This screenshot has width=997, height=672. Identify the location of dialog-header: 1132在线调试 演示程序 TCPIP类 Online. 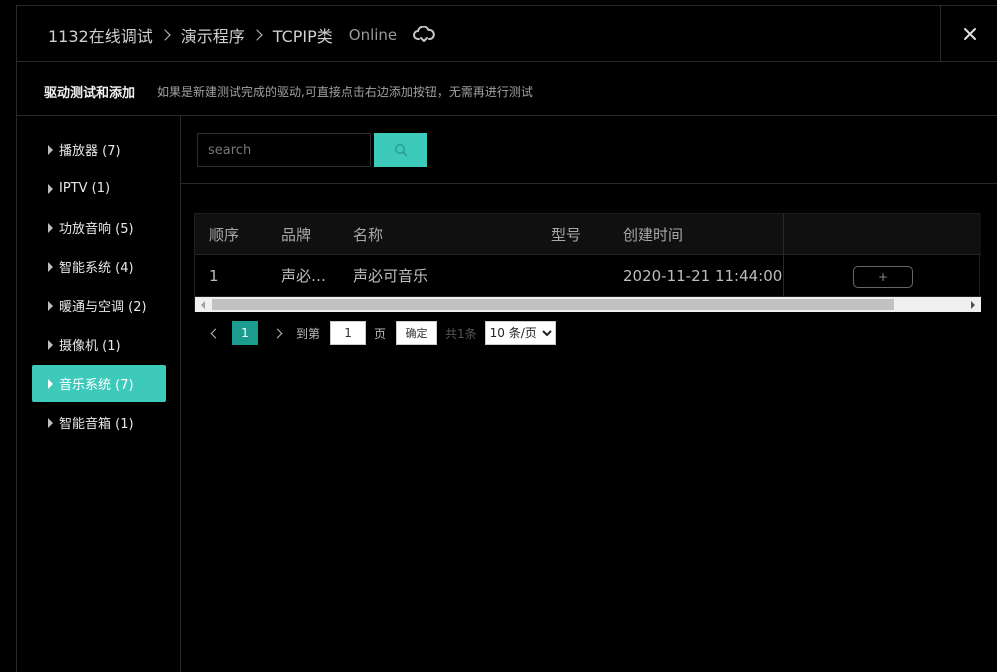
(507, 34).